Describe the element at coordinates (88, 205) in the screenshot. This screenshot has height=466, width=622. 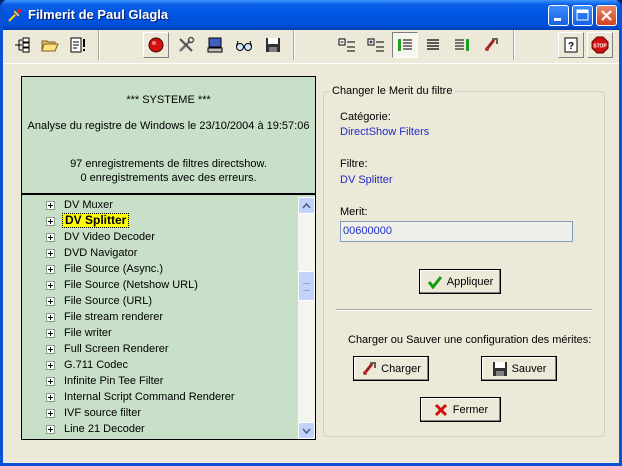
I see `tree-item-label: DV Muxer` at that location.